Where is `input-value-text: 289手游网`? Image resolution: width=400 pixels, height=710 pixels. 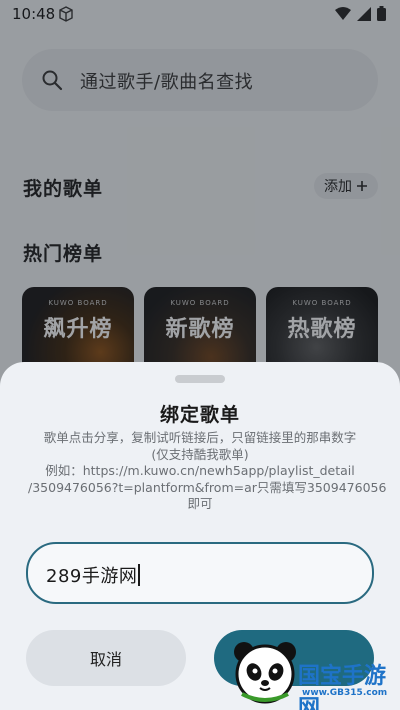
input-value-text: 289手游网 is located at coordinates (92, 576).